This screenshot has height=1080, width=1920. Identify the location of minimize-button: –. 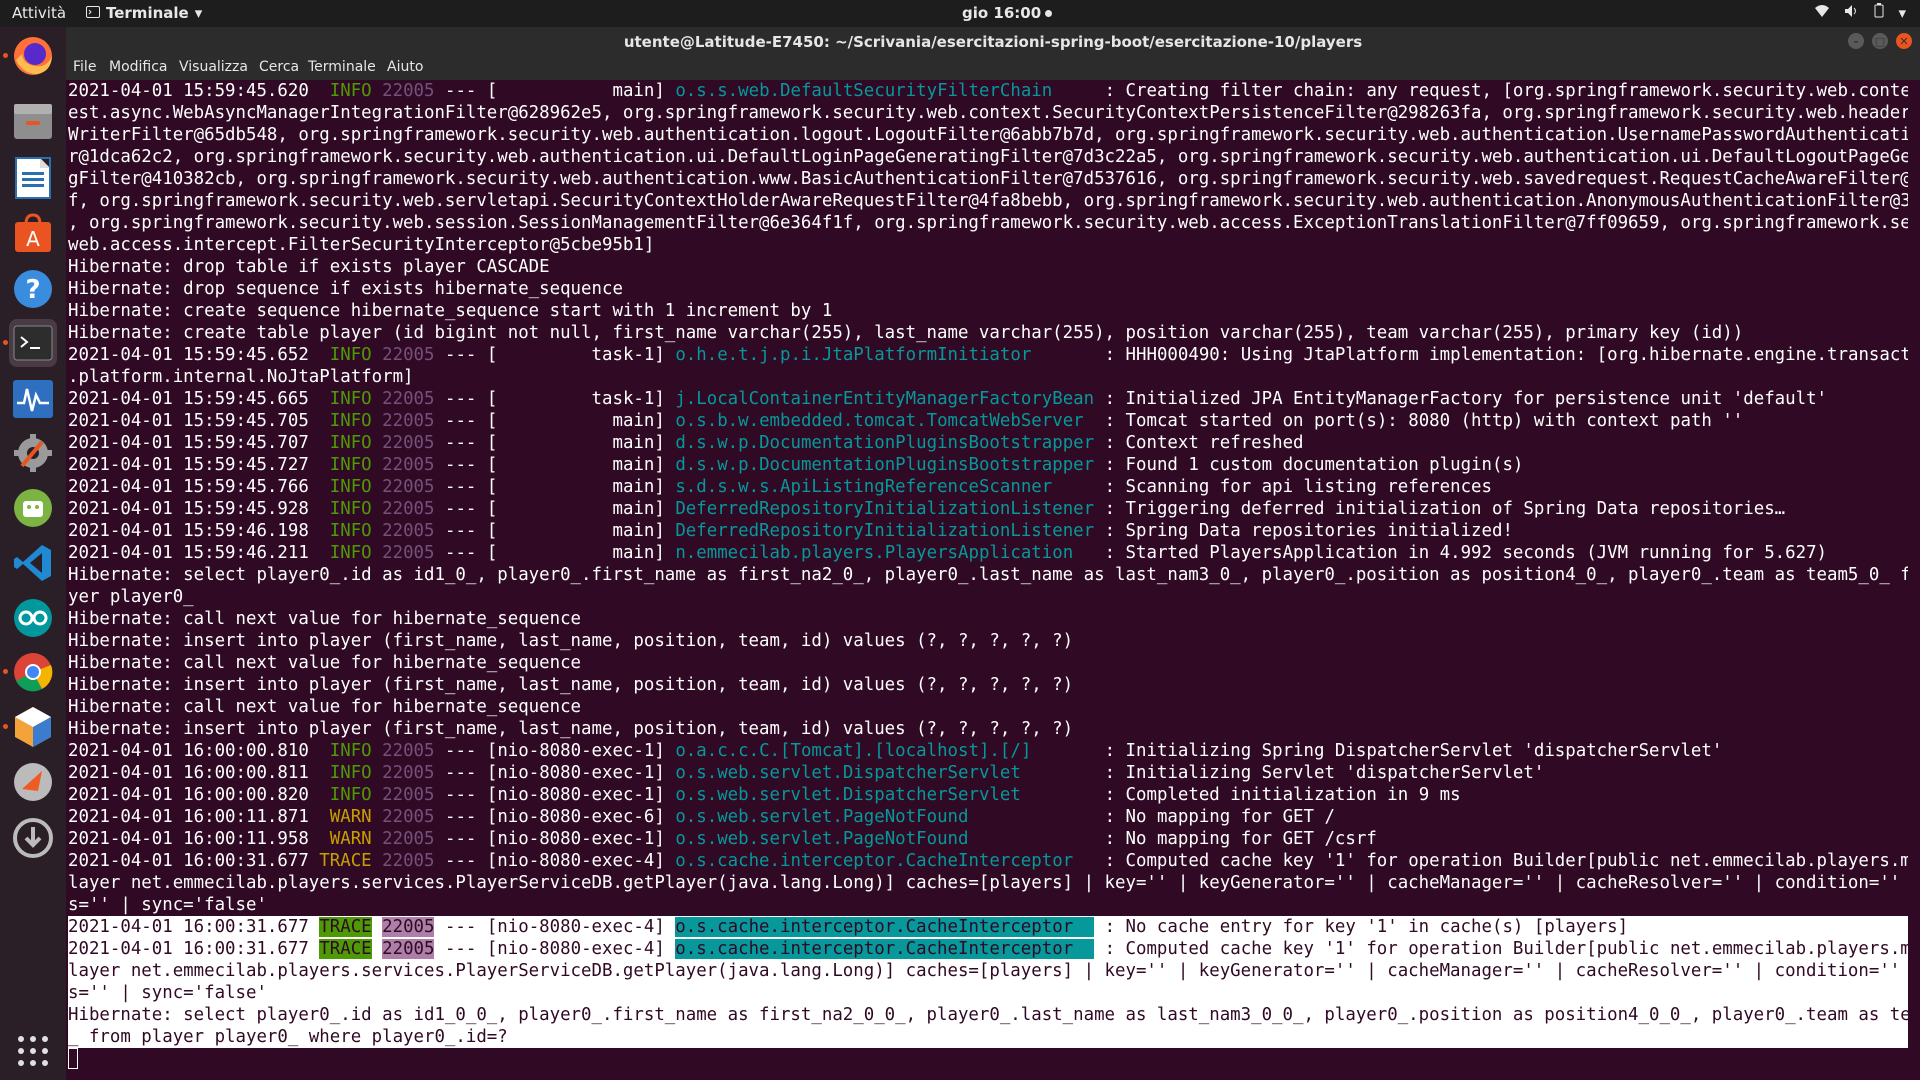
(1856, 41).